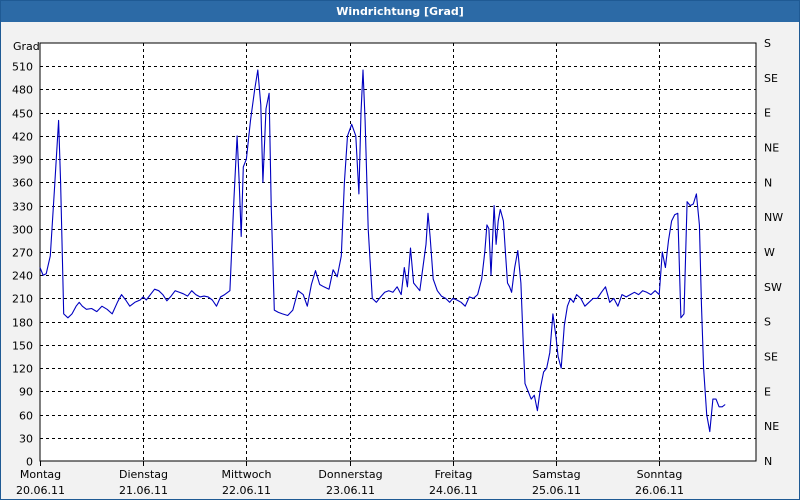 Image resolution: width=800 pixels, height=500 pixels. Describe the element at coordinates (22, 230) in the screenshot. I see `y-tick-label: 300` at that location.